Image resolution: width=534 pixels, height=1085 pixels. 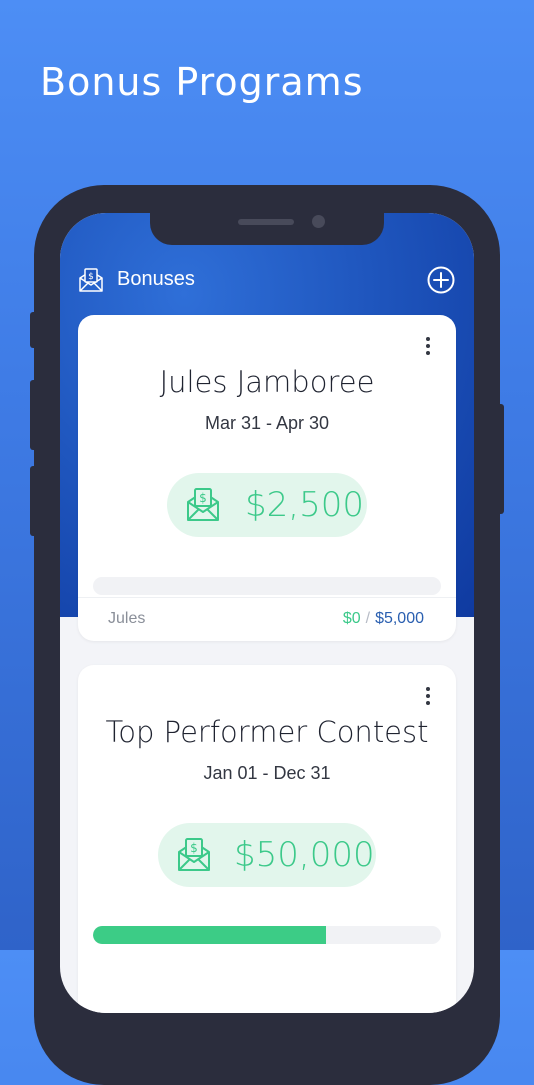 I want to click on speaker-grille, so click(x=266, y=222).